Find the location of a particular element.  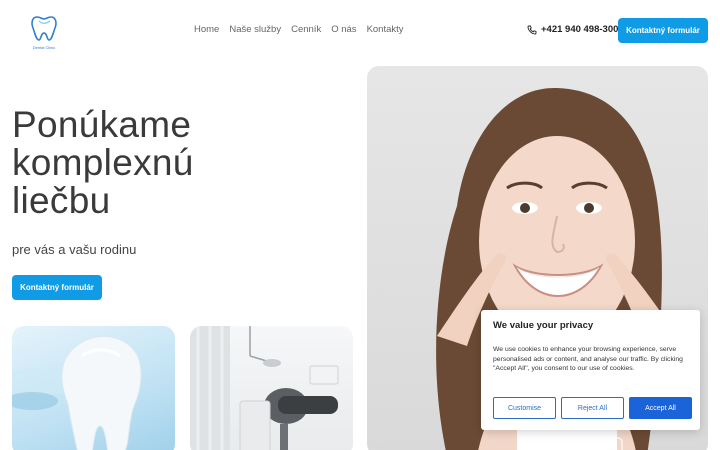

tooth-logo-icon is located at coordinates (44, 28).